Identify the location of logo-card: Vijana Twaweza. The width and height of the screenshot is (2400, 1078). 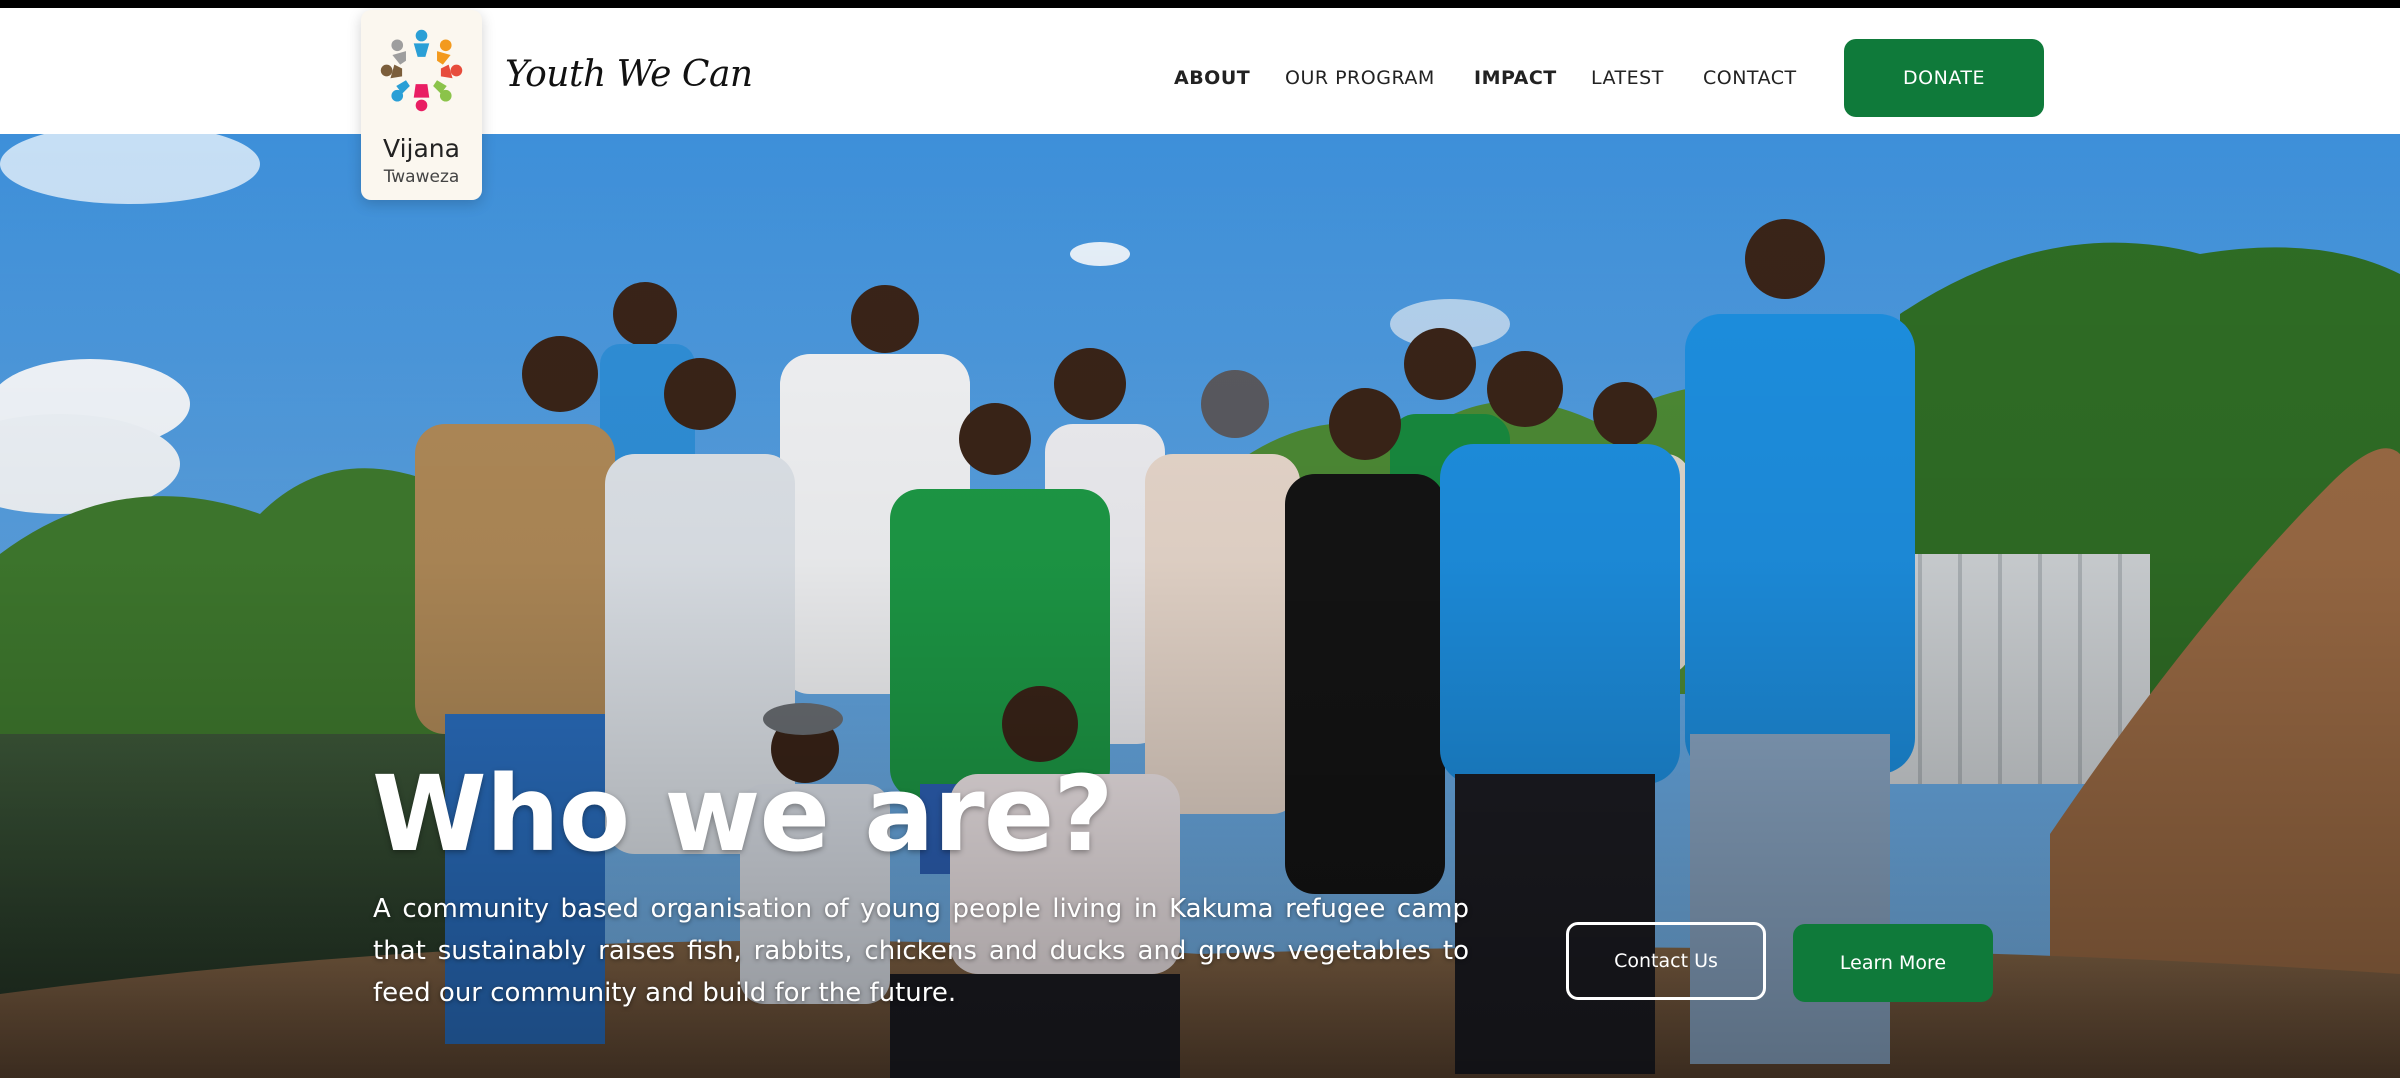
(421, 105).